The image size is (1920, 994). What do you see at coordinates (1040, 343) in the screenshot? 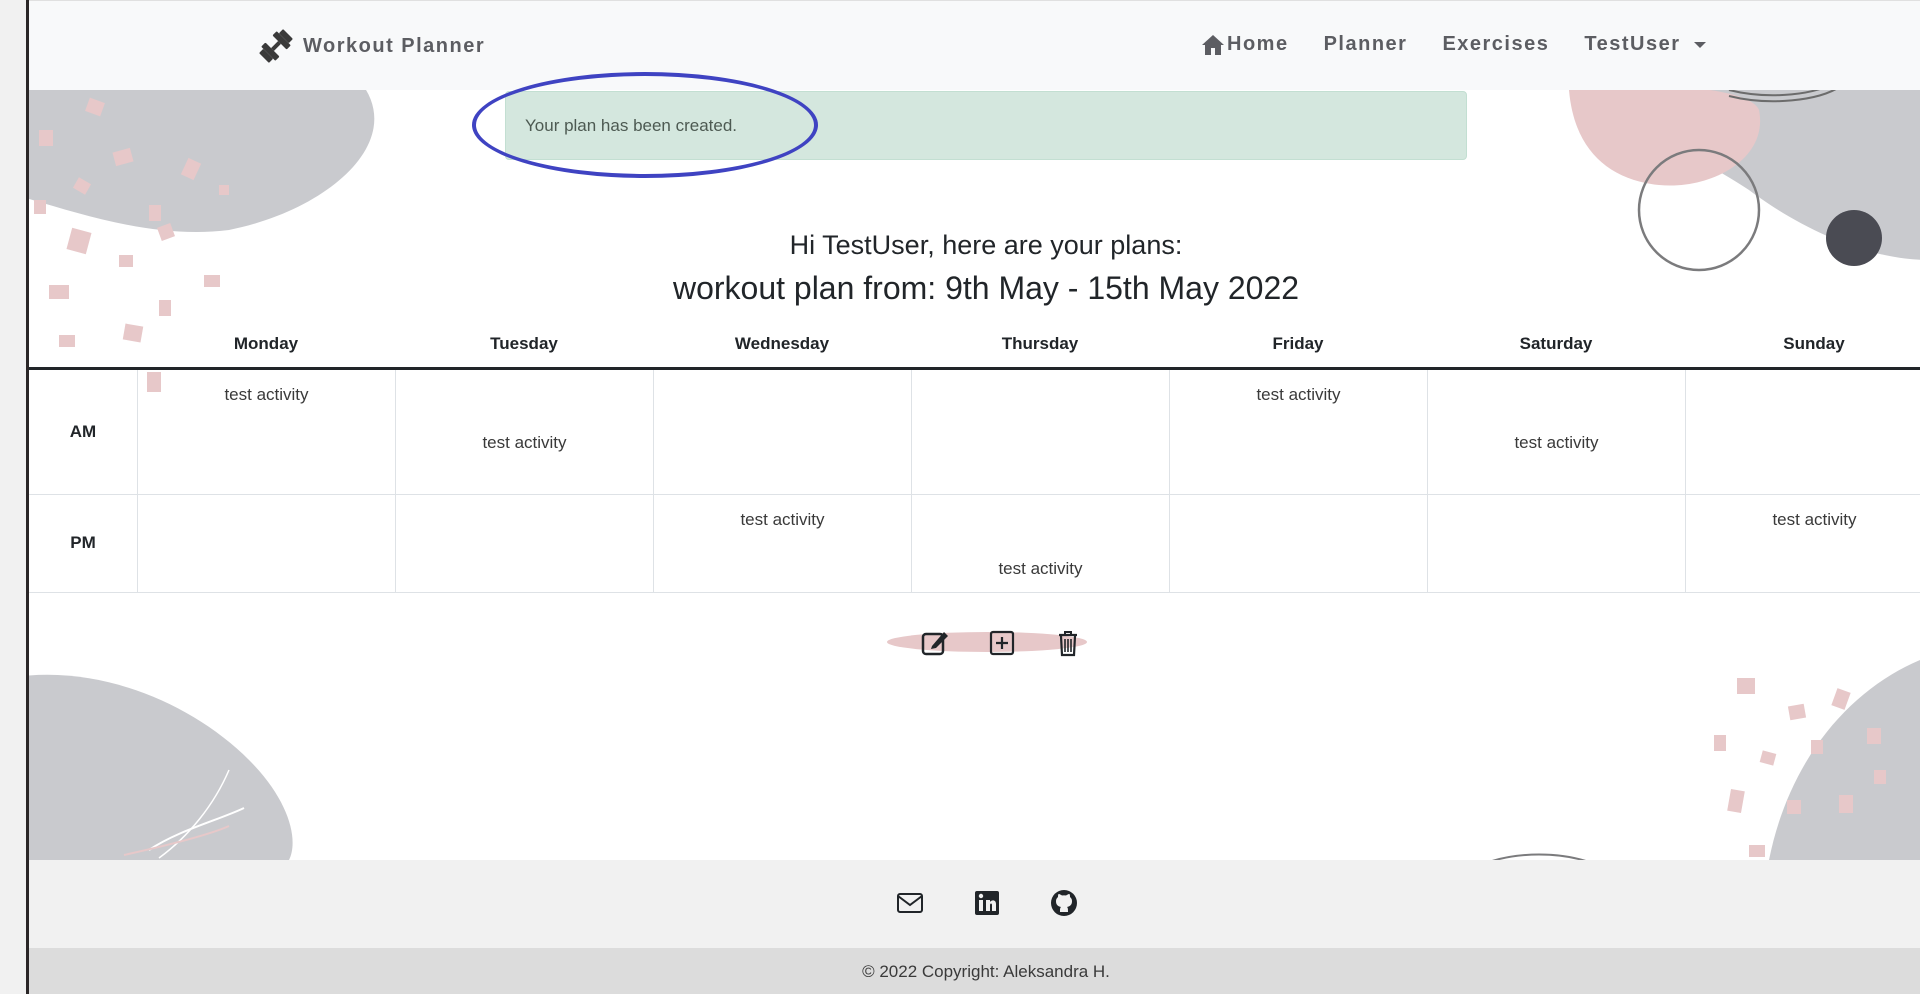
I see `day-header-thursday: Thursday` at bounding box center [1040, 343].